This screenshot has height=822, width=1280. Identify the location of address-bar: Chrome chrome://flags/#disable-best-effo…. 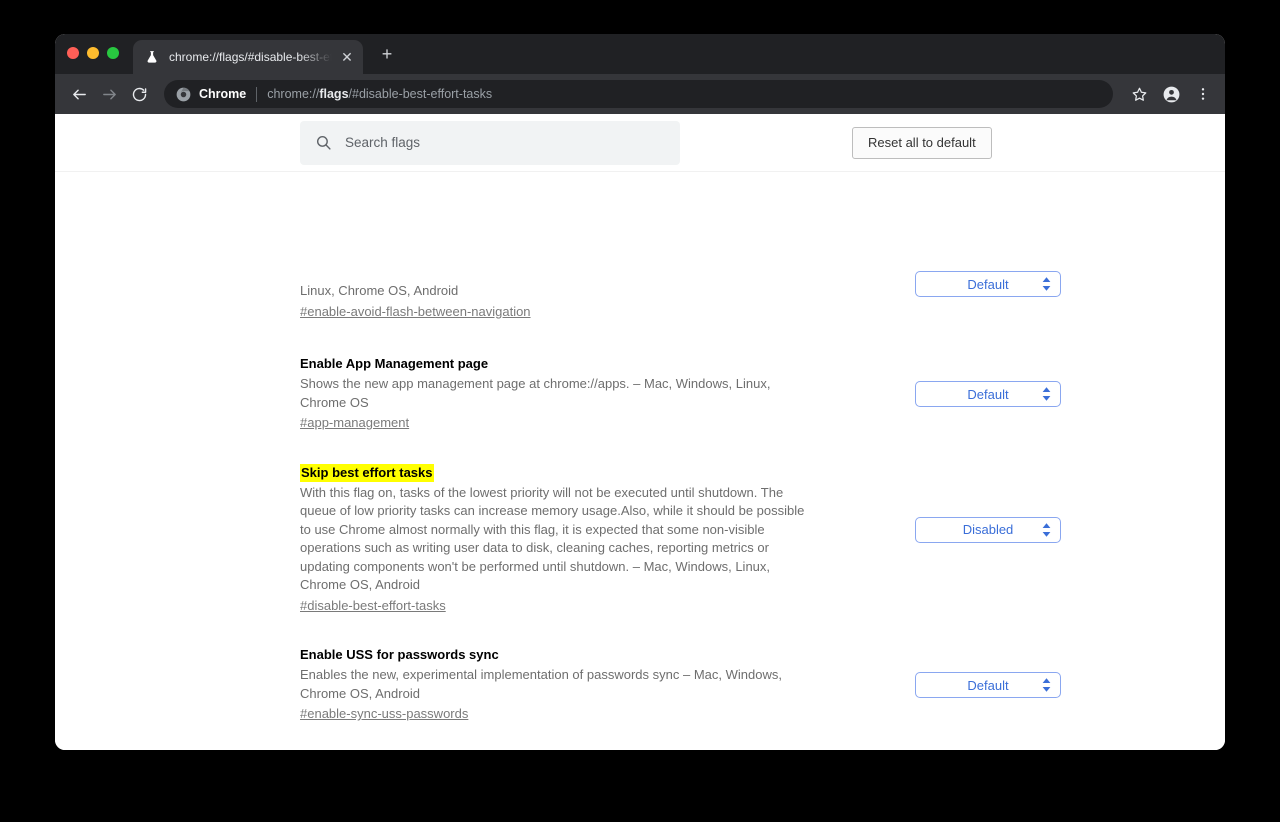
(638, 94).